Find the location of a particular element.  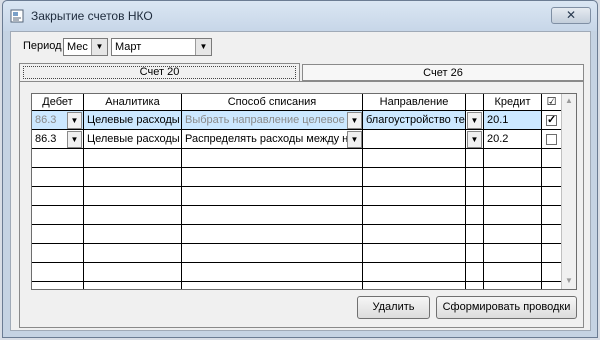

cell-credit: 20.1 is located at coordinates (513, 120).